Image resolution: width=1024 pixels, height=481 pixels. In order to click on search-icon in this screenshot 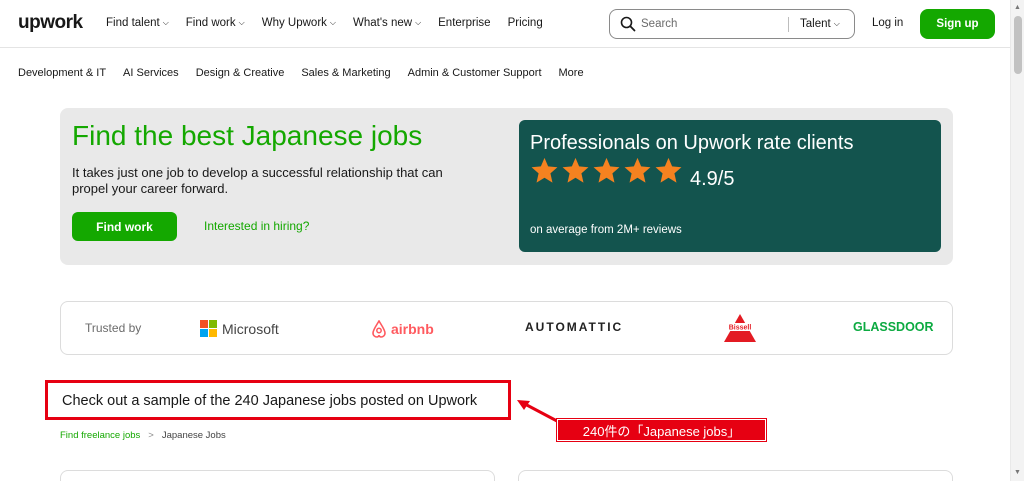, I will do `click(628, 24)`.